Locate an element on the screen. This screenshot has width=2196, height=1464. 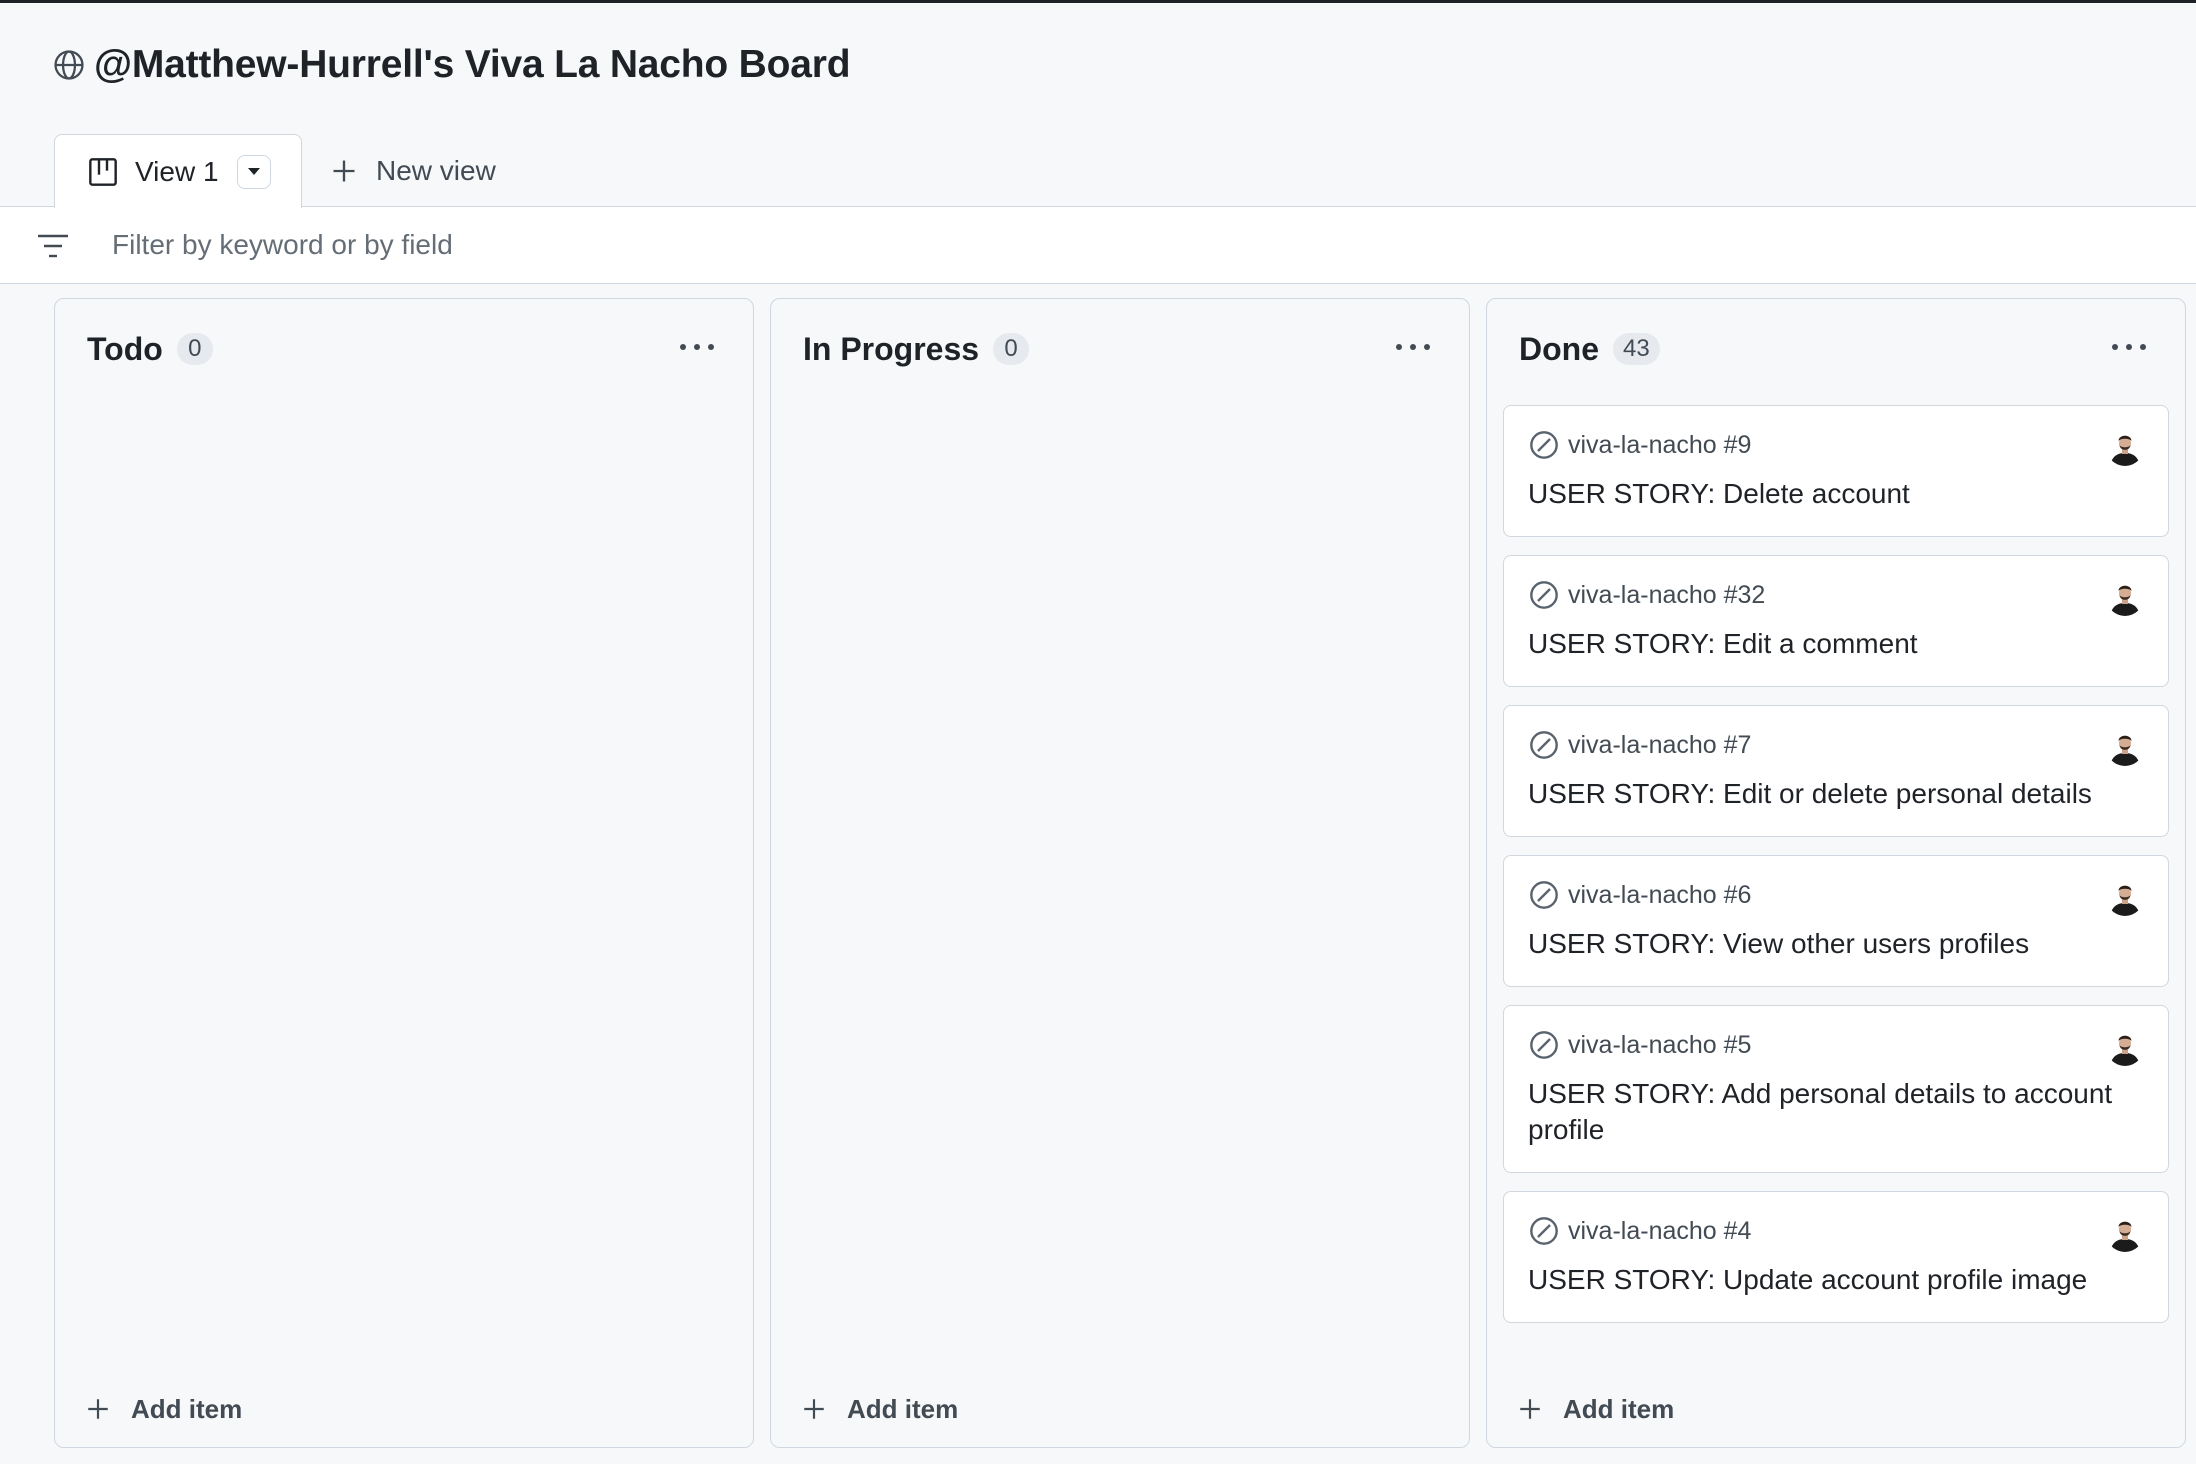
column-header: Todo 0 is located at coordinates (404, 349).